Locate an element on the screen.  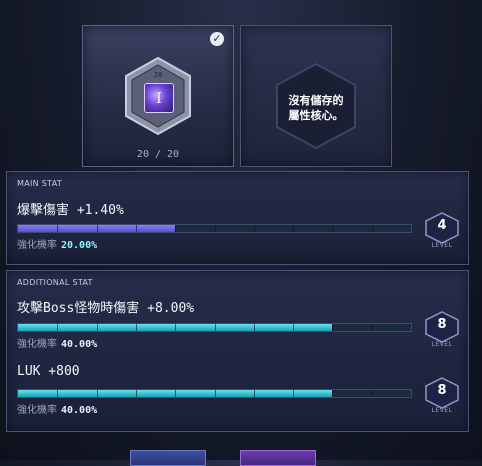
core-count: 20 / 20 is located at coordinates (158, 154).